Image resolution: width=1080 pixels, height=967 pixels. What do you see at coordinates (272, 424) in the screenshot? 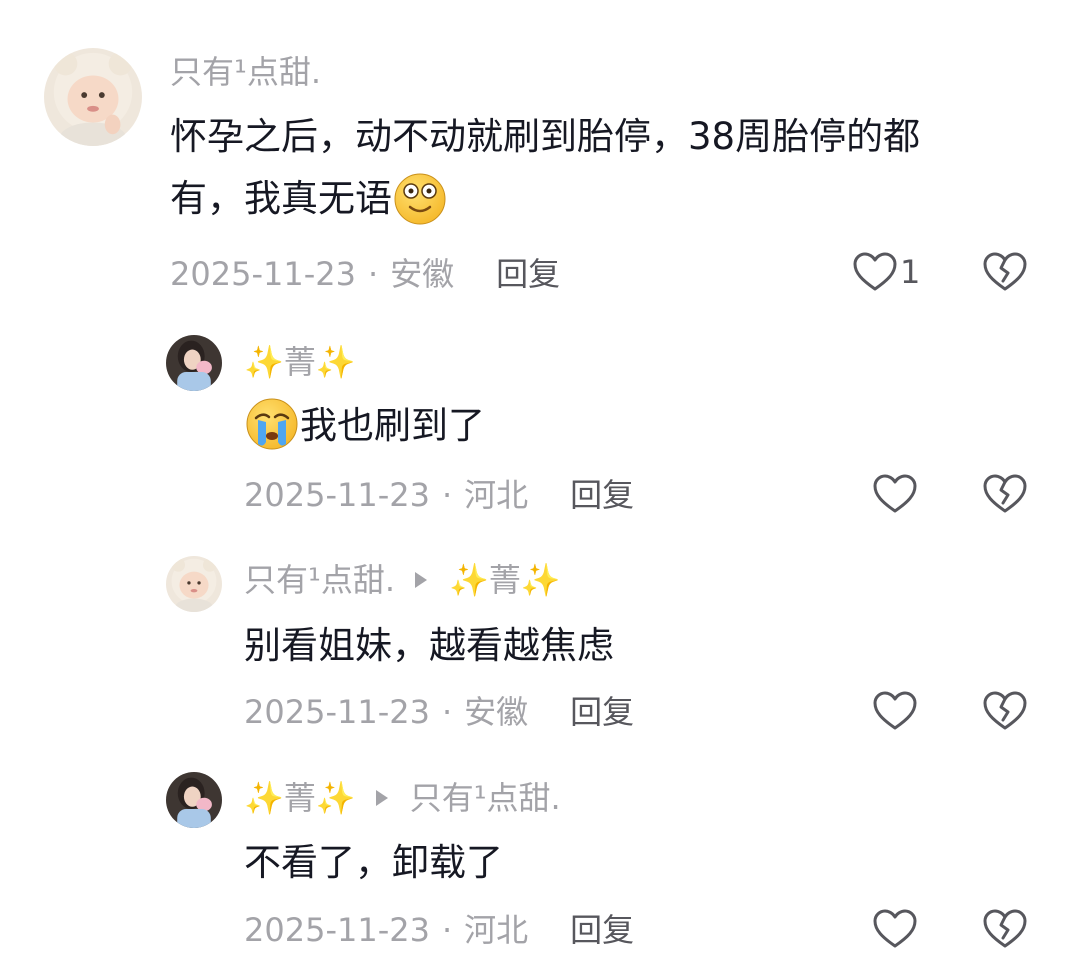
I see `crying-face-emoji-icon` at bounding box center [272, 424].